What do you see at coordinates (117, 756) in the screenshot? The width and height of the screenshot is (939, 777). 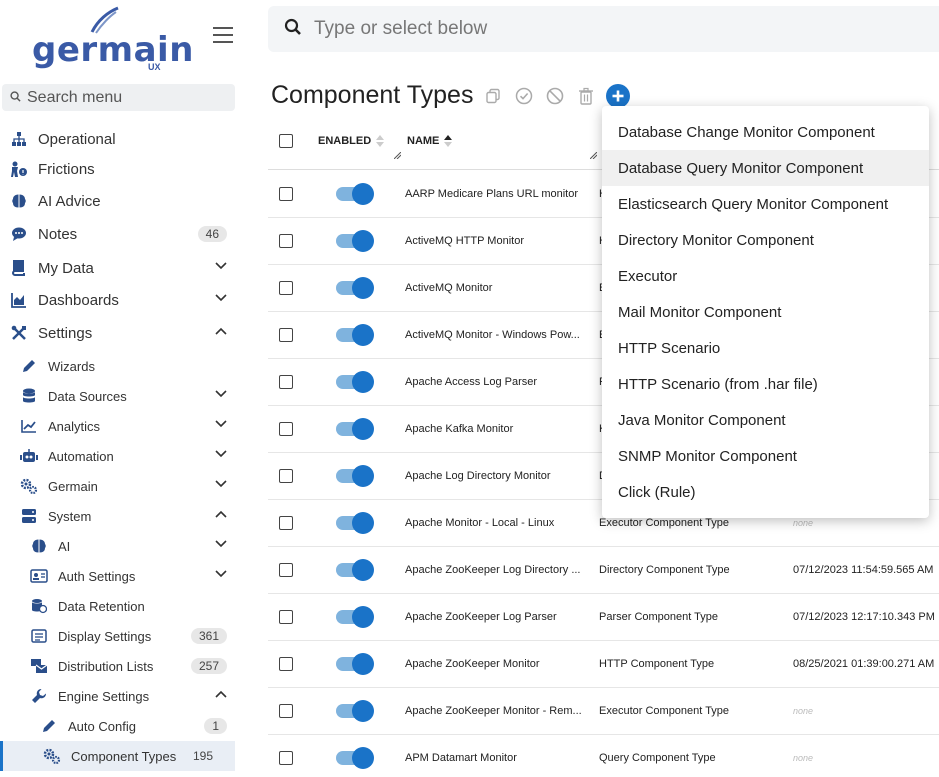 I see `sidebar-item-component-types: Component Types 195` at bounding box center [117, 756].